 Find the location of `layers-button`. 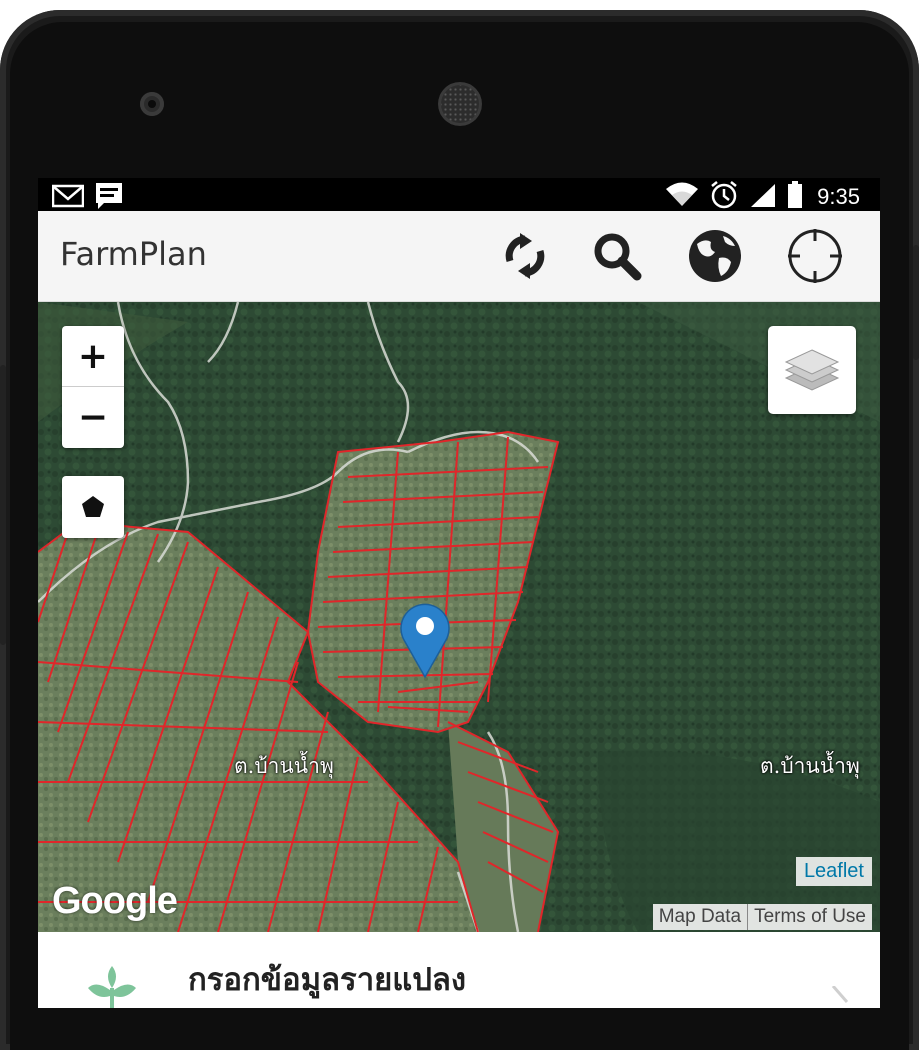

layers-button is located at coordinates (812, 370).